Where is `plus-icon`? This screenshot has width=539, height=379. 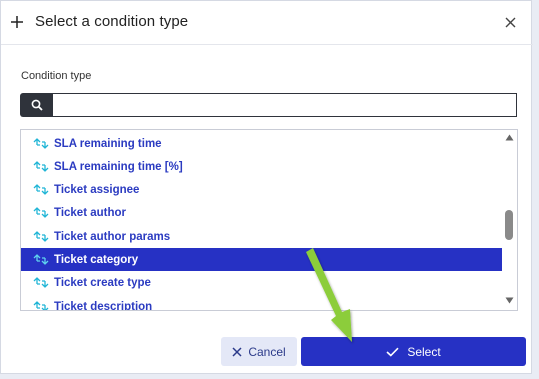
plus-icon is located at coordinates (17, 22).